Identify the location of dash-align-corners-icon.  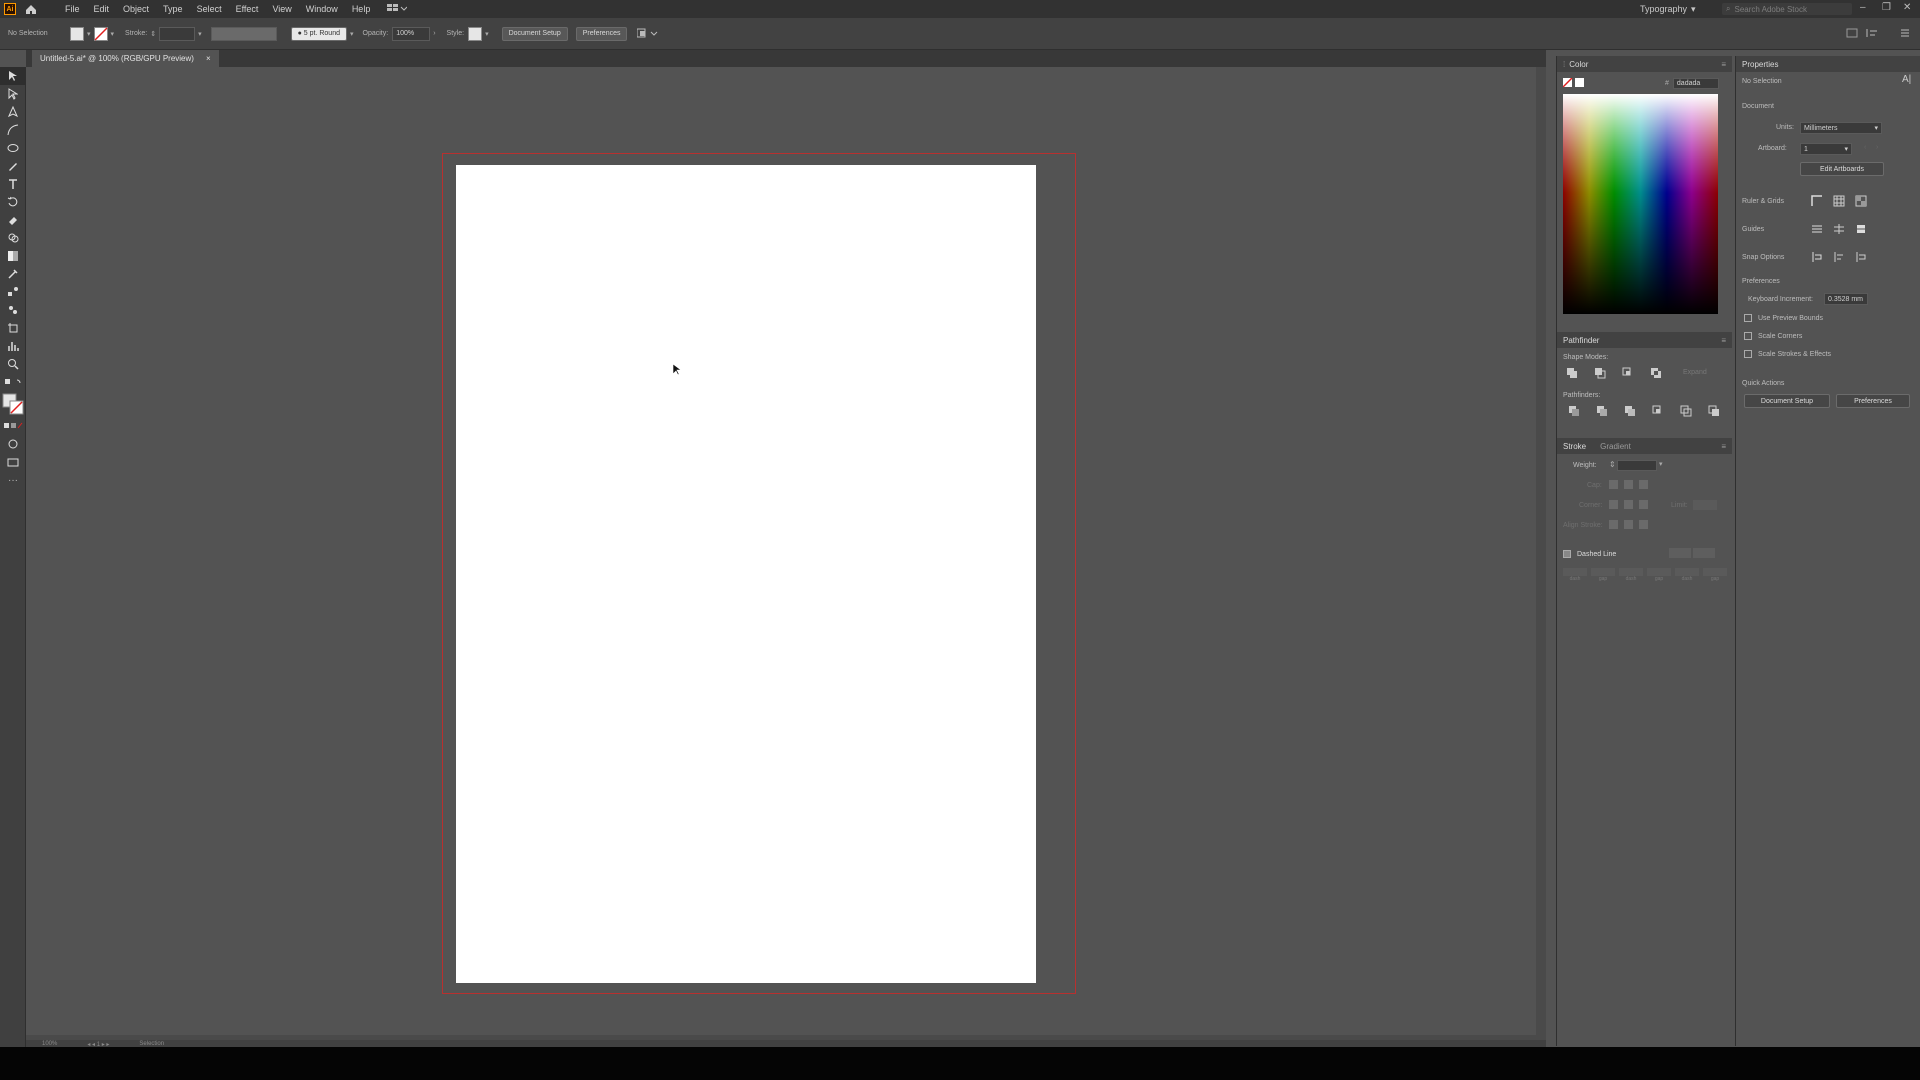
(1704, 553).